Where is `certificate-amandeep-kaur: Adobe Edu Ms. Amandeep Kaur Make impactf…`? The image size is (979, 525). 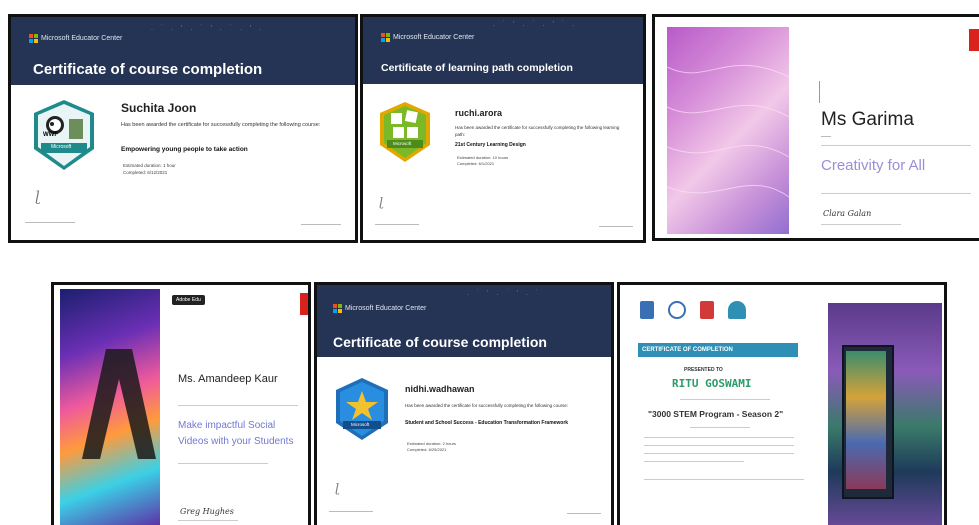
certificate-amandeep-kaur: Adobe Edu Ms. Amandeep Kaur Make impactf… is located at coordinates (181, 403).